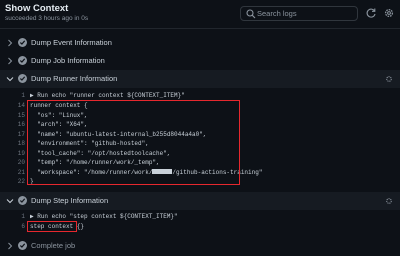 Image resolution: width=400 pixels, height=256 pixels. Describe the element at coordinates (21, 162) in the screenshot. I see `line-number: 20` at that location.